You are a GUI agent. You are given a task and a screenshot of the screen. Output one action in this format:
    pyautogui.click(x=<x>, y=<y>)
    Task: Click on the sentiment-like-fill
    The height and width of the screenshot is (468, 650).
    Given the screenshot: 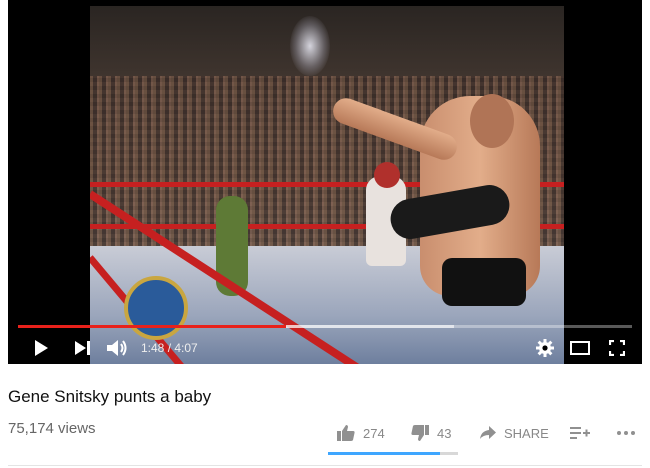 What is the action you would take?
    pyautogui.click(x=384, y=453)
    